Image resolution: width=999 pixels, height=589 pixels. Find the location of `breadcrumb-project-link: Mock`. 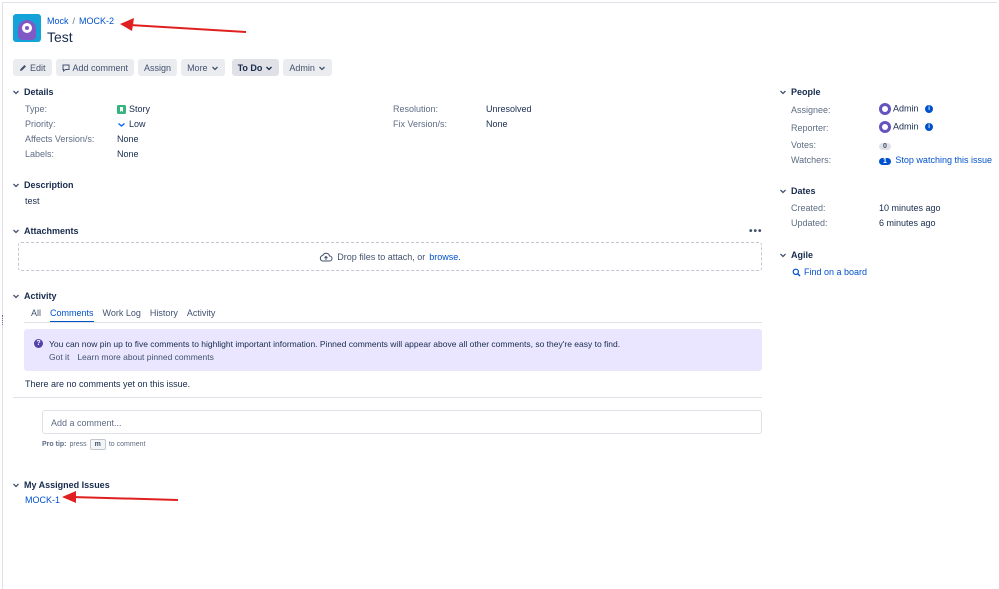

breadcrumb-project-link: Mock is located at coordinates (58, 21).